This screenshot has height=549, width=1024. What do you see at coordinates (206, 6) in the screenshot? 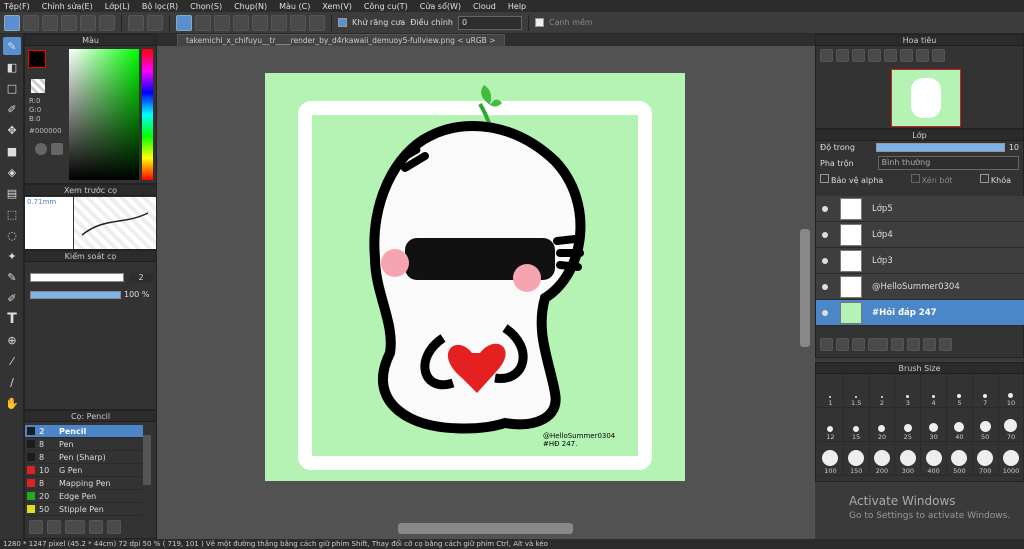
I see `menu-select: Chọn(S)` at bounding box center [206, 6].